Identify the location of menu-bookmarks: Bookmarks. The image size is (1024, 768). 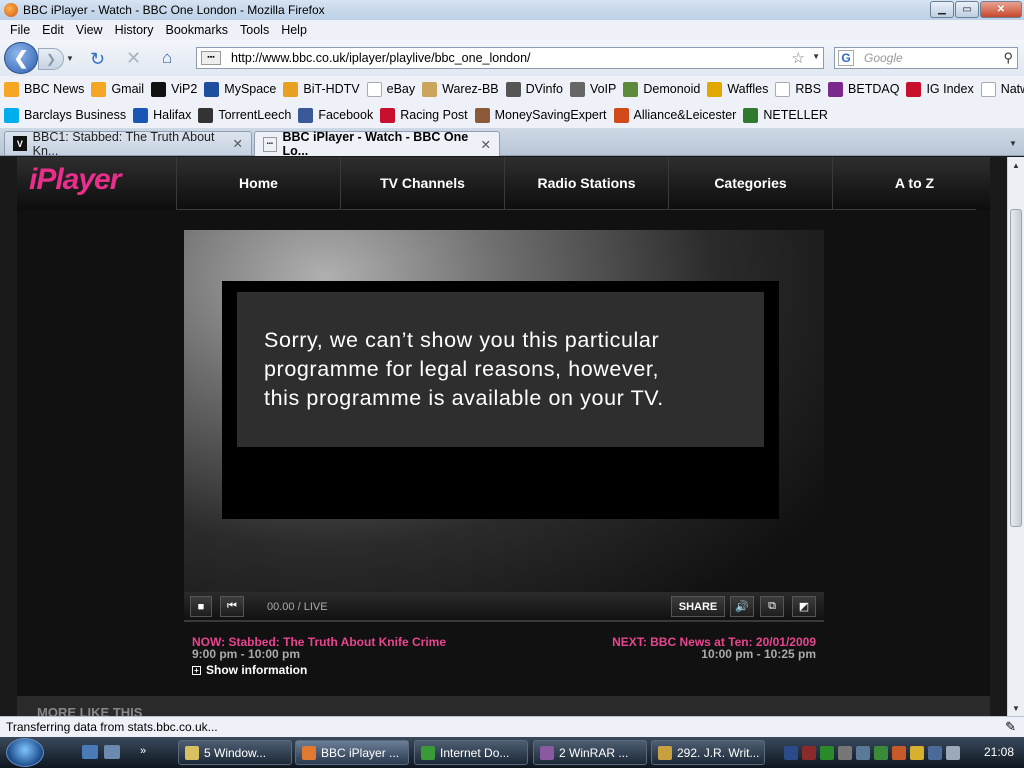
(196, 30).